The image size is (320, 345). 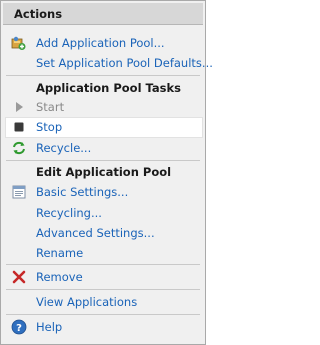 What do you see at coordinates (86, 302) in the screenshot?
I see `view-applications-label: View Applications` at bounding box center [86, 302].